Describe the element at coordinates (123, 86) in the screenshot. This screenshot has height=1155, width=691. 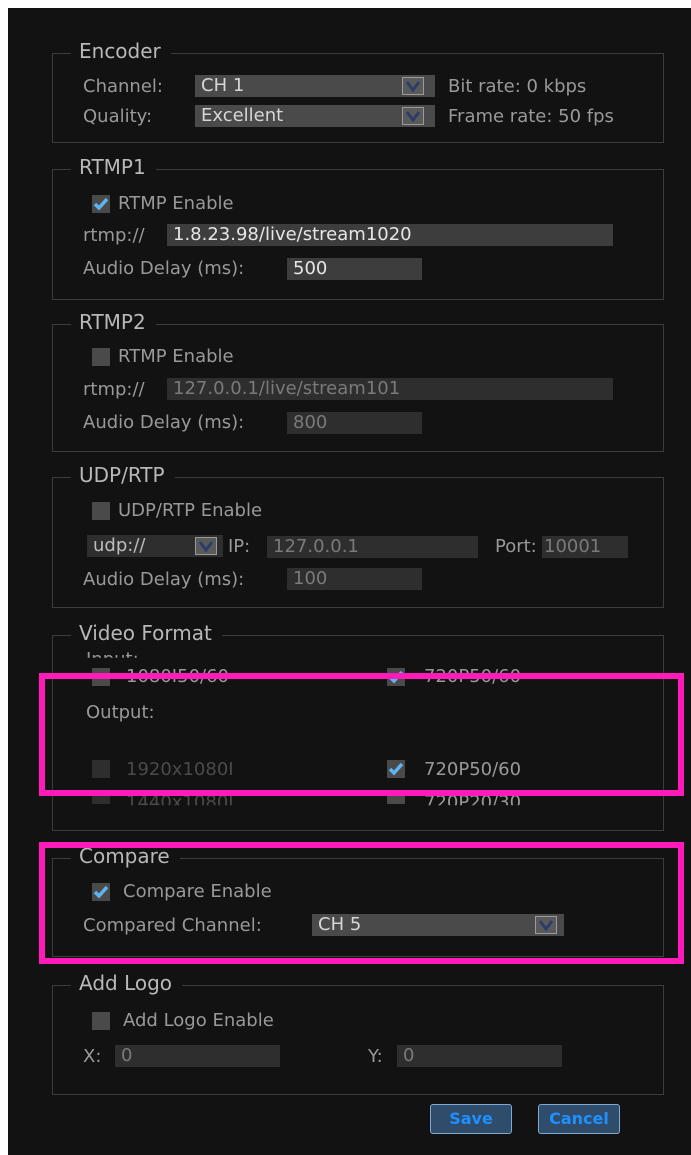
I see `channel-label: Channel:` at that location.